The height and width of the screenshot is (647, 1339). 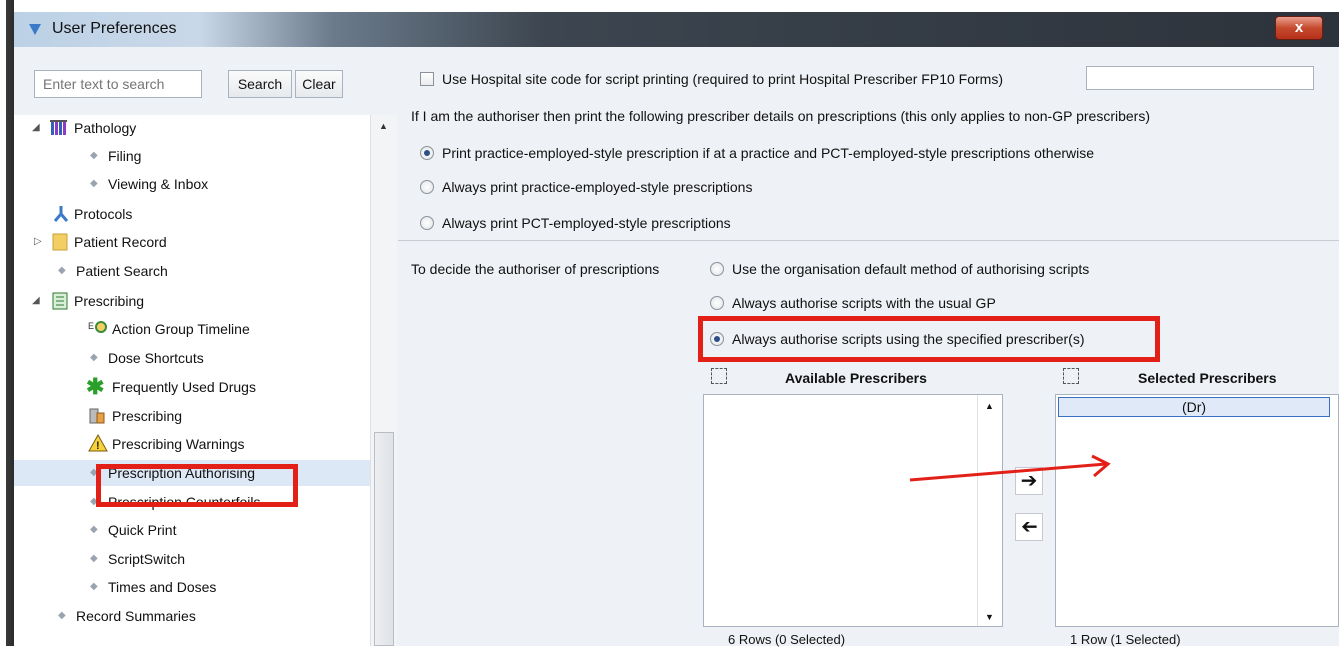 I want to click on tree-item-patient-record: ▷ Patient Record, so click(x=192, y=242).